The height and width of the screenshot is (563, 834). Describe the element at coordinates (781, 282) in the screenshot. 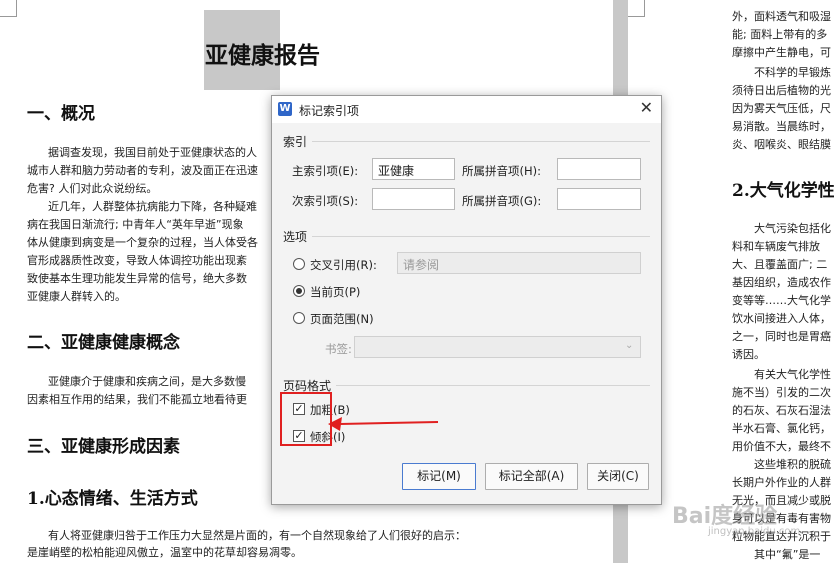

I see `body-line: 基因组织，造成农作` at that location.